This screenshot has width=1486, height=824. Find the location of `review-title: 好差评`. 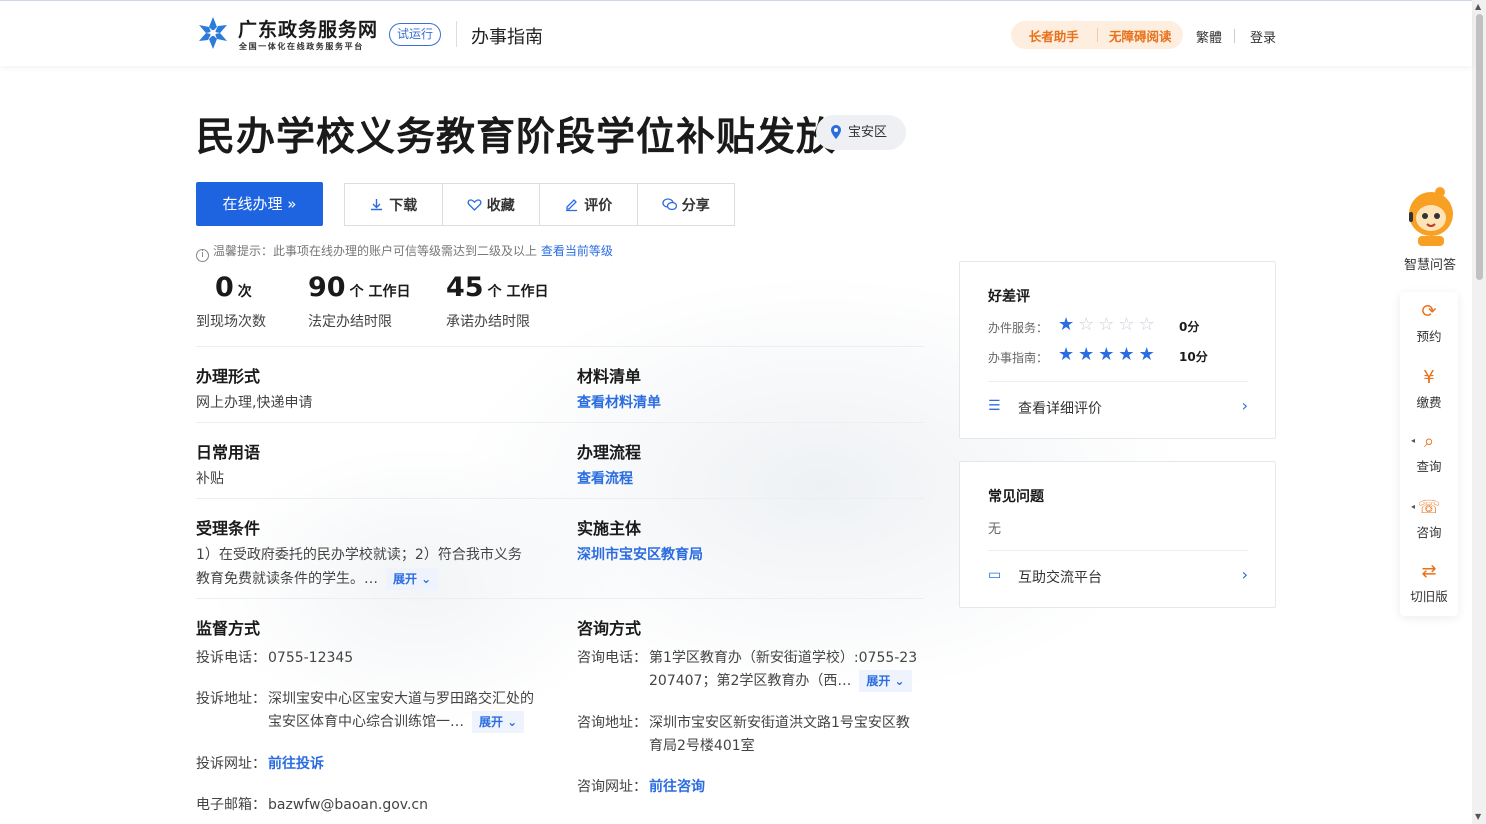

review-title: 好差评 is located at coordinates (1009, 297).